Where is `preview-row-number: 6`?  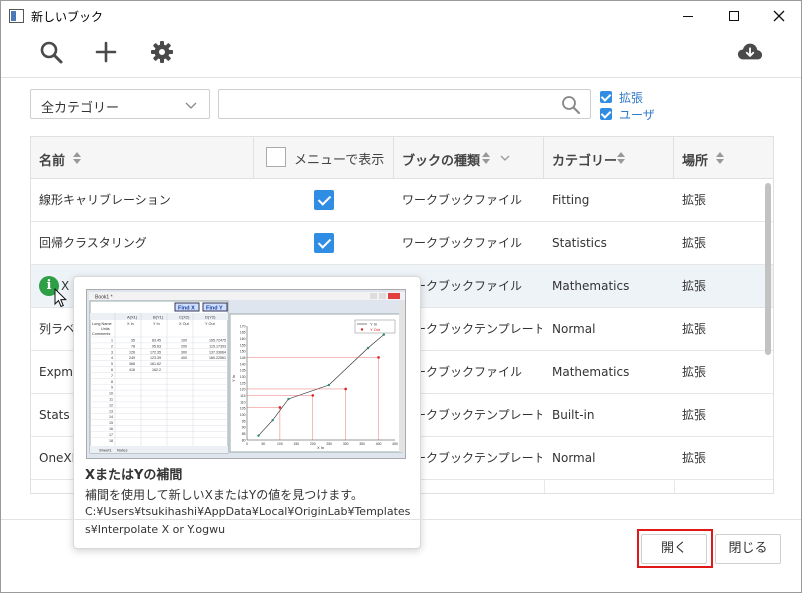
preview-row-number: 6 is located at coordinates (112, 370).